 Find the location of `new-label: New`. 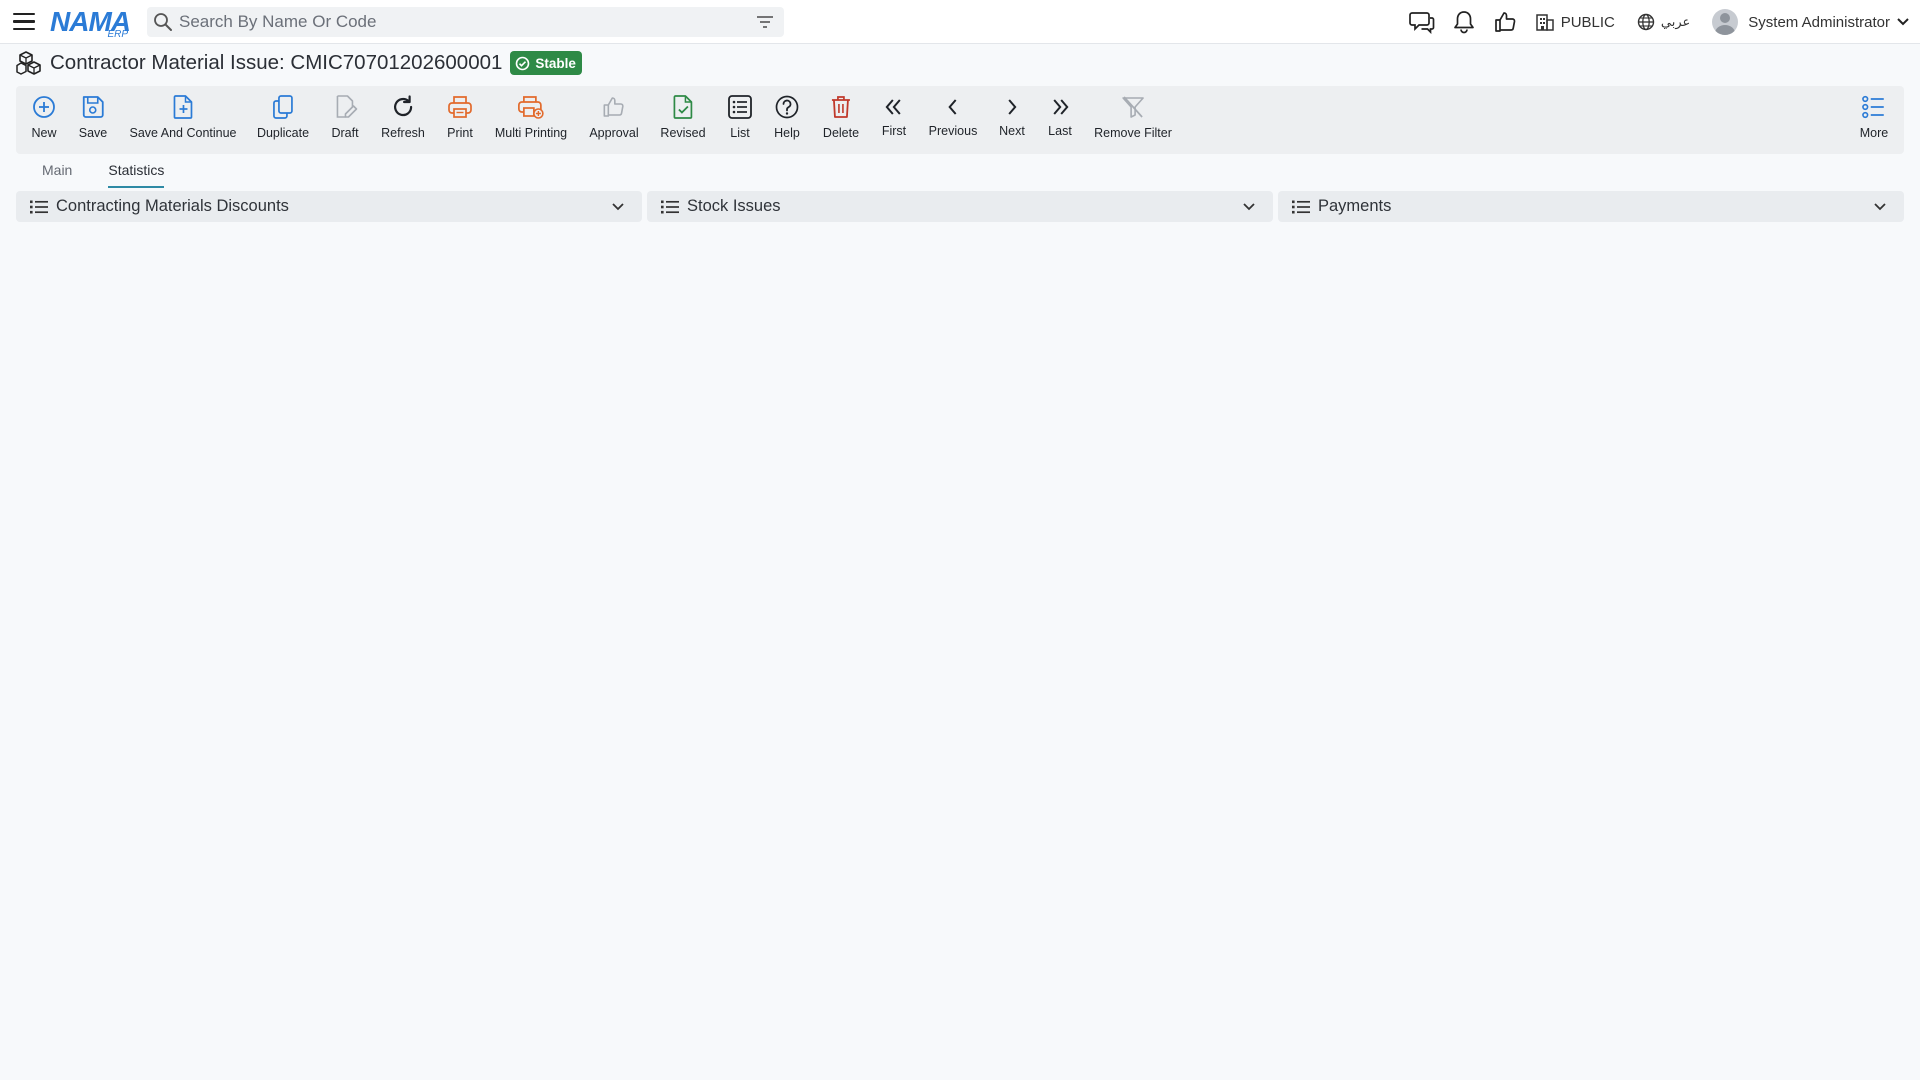

new-label: New is located at coordinates (44, 133).